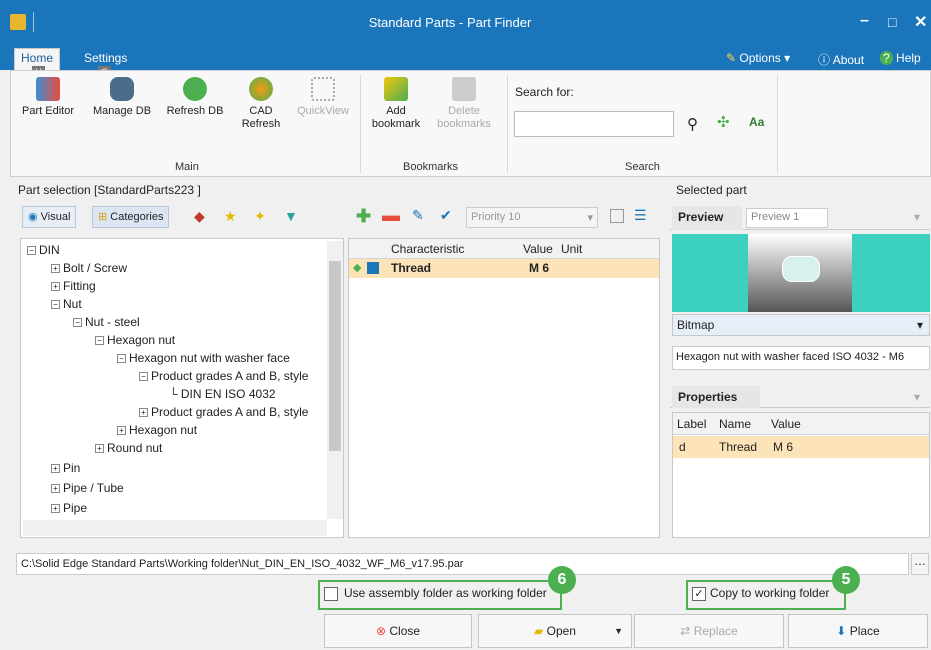 The image size is (931, 650). What do you see at coordinates (69, 508) in the screenshot?
I see `tree-node: + Pipe` at bounding box center [69, 508].